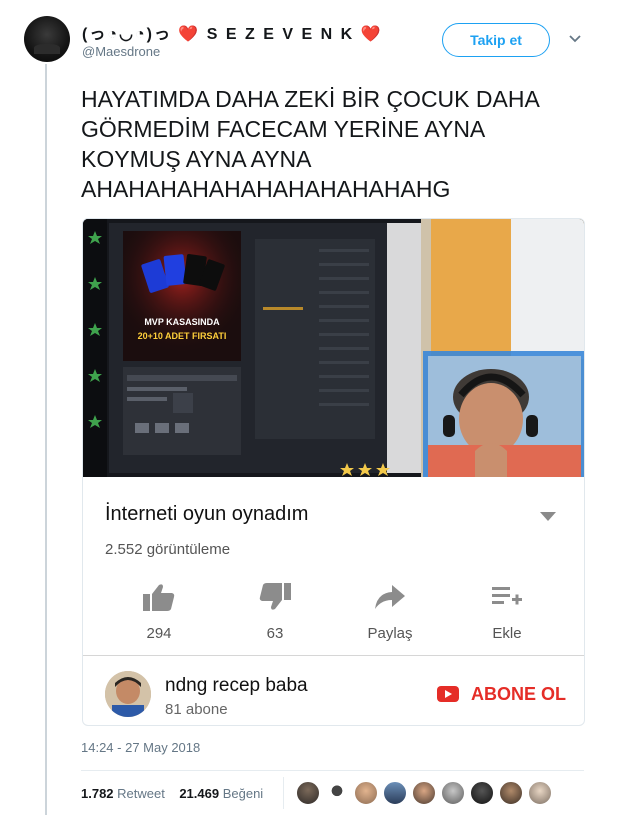 This screenshot has height=815, width=618. What do you see at coordinates (519, 693) in the screenshot?
I see `subscribe-label: ABONE OL` at bounding box center [519, 693].